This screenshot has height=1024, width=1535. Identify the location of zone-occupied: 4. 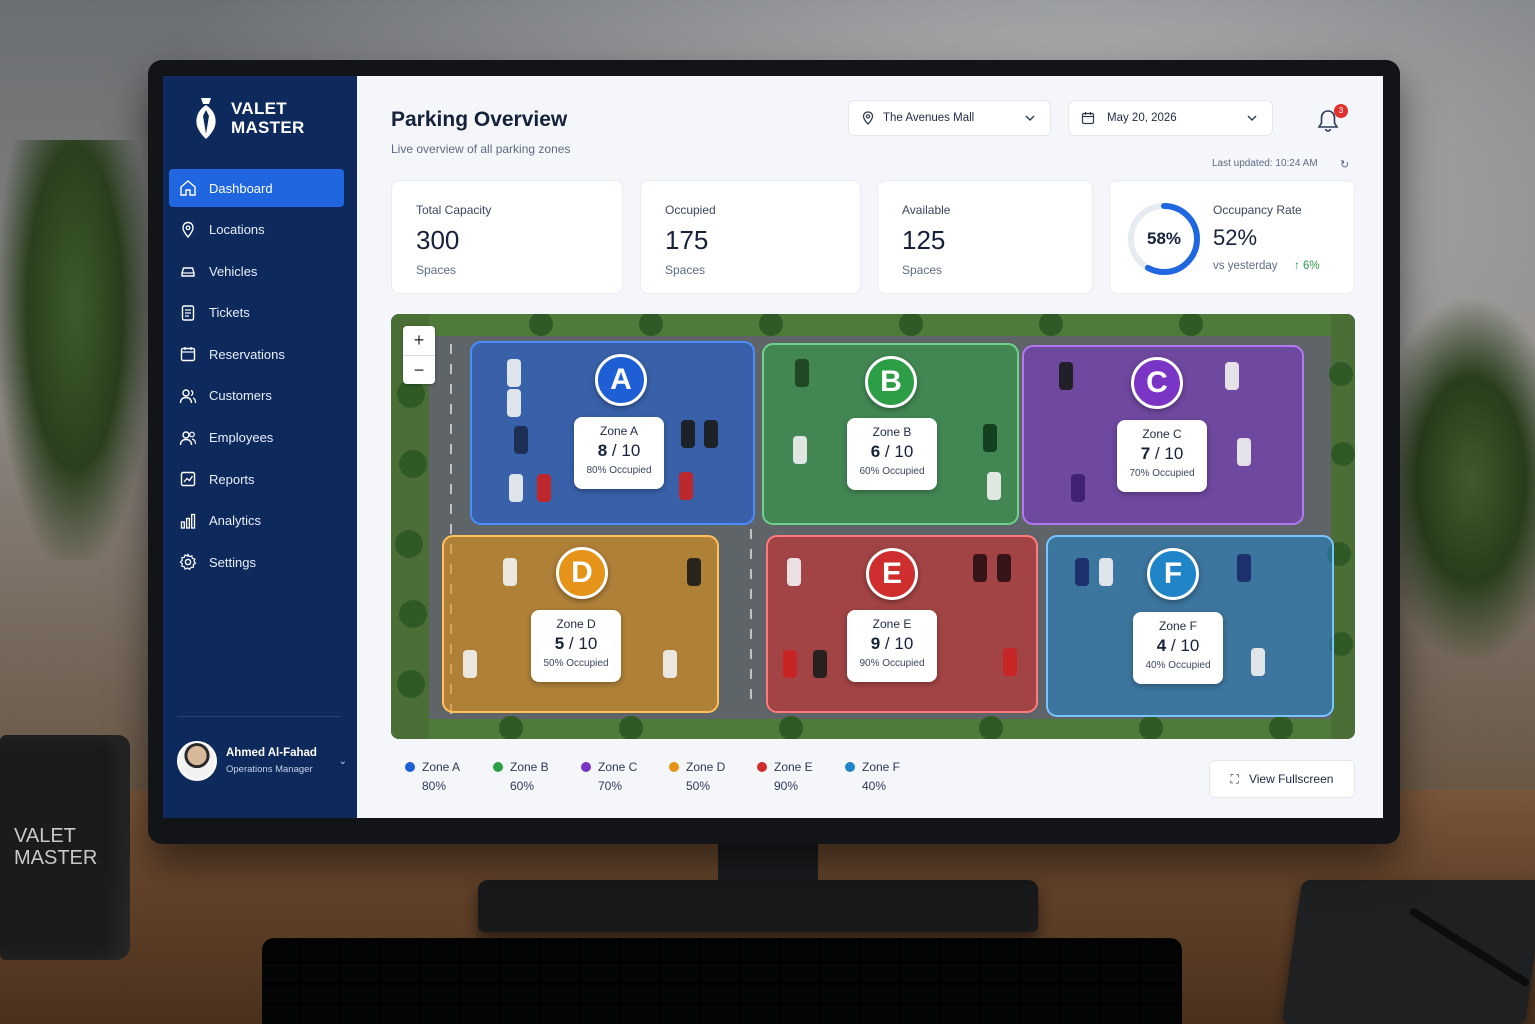
(1161, 645).